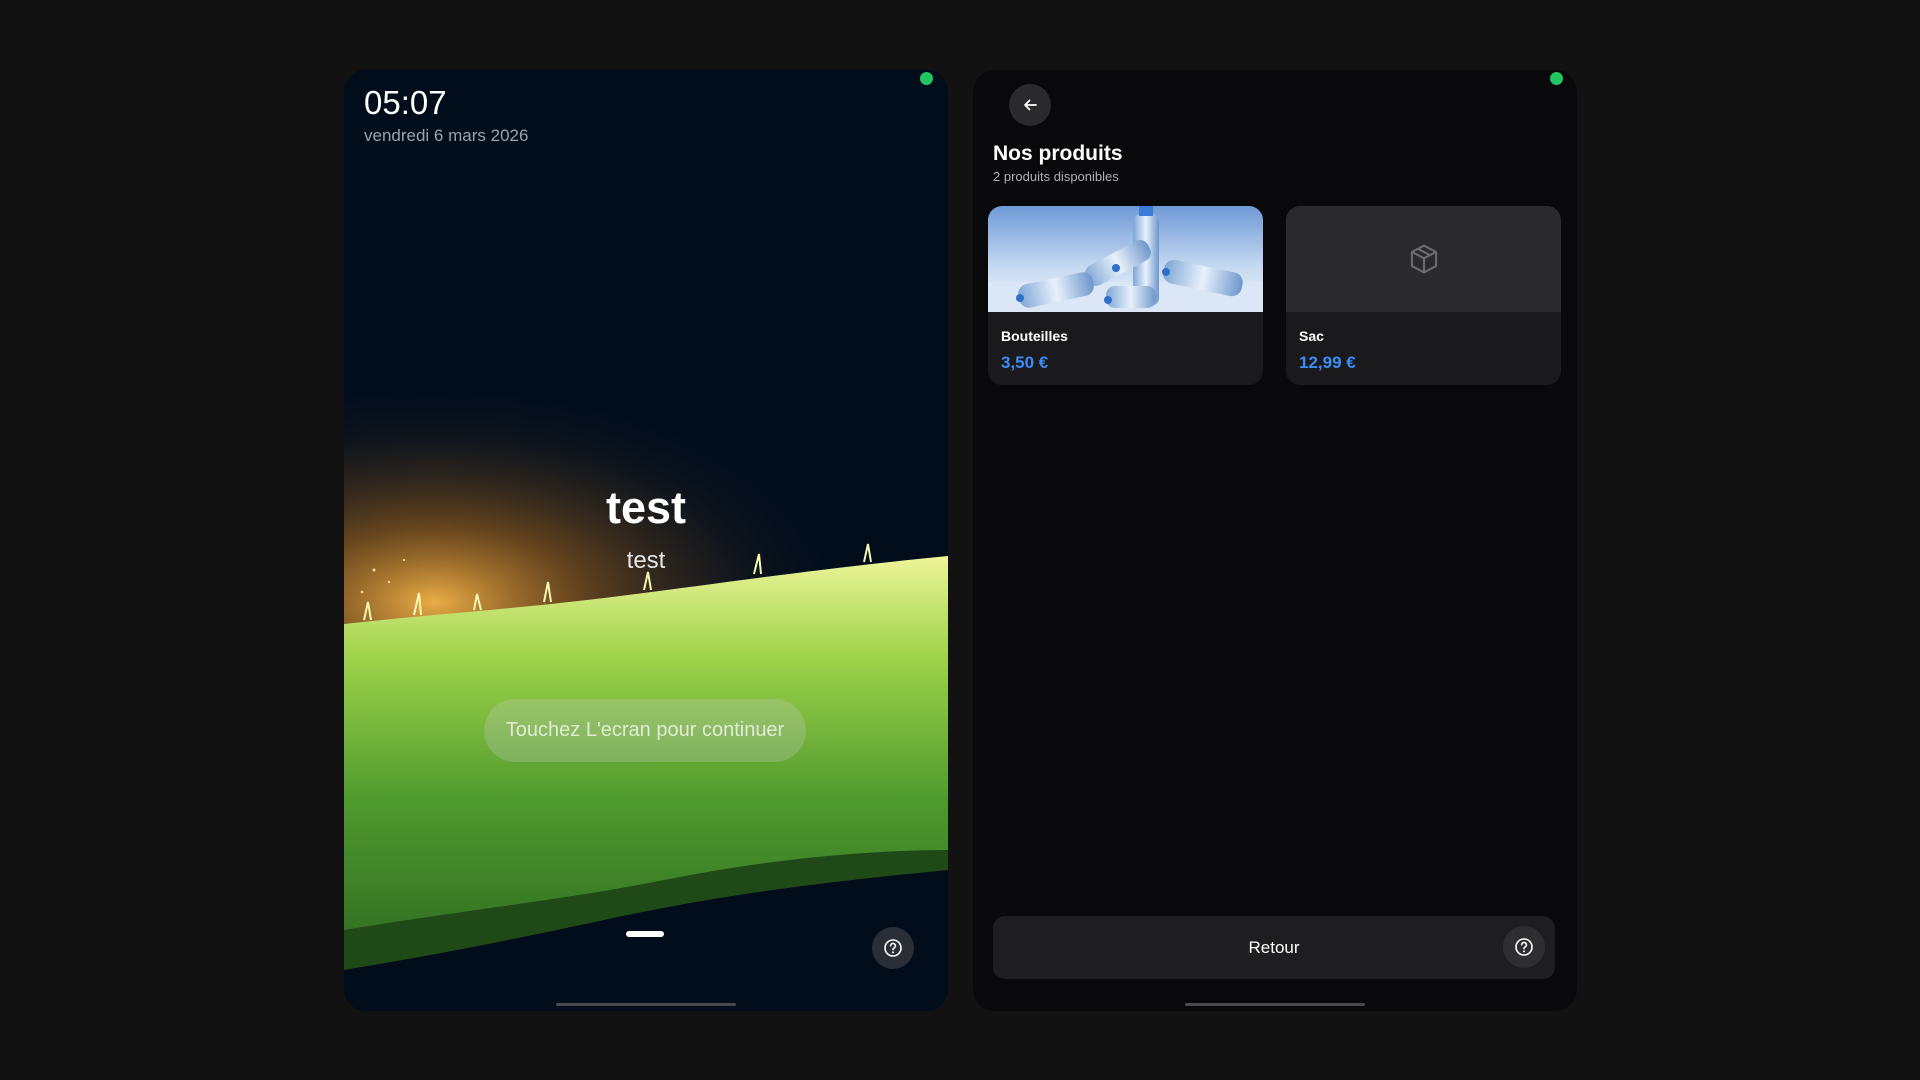  I want to click on retour-button: Retour, so click(1274, 947).